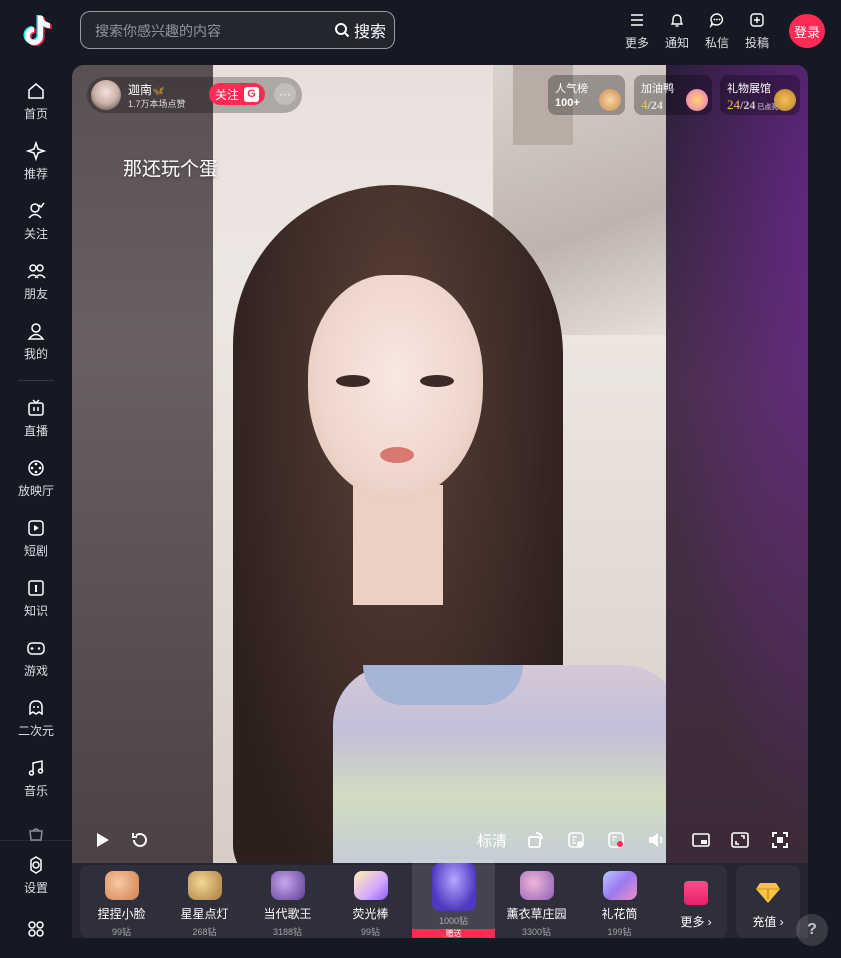 Image resolution: width=841 pixels, height=958 pixels. What do you see at coordinates (453, 898) in the screenshot?
I see `gift-item-selected: 1000钻 赠送` at bounding box center [453, 898].